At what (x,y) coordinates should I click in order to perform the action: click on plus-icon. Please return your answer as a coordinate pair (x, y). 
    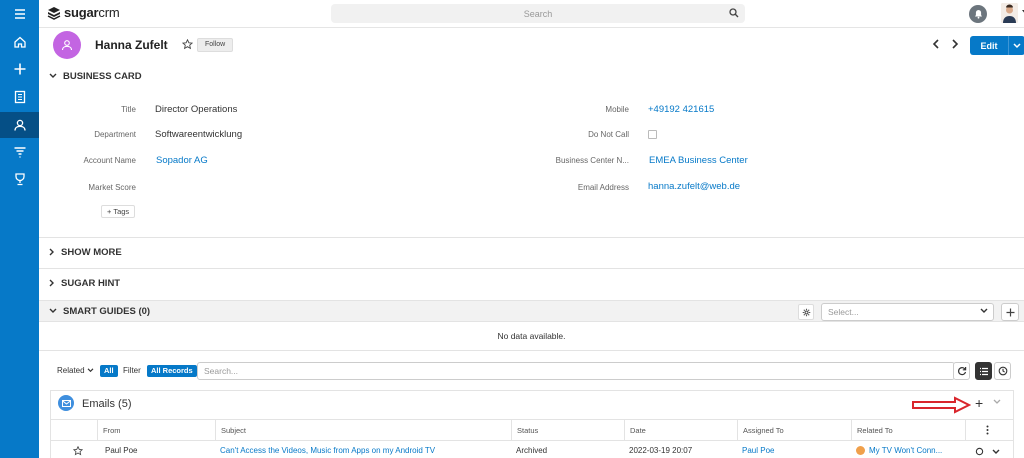
    Looking at the image, I should click on (1010, 312).